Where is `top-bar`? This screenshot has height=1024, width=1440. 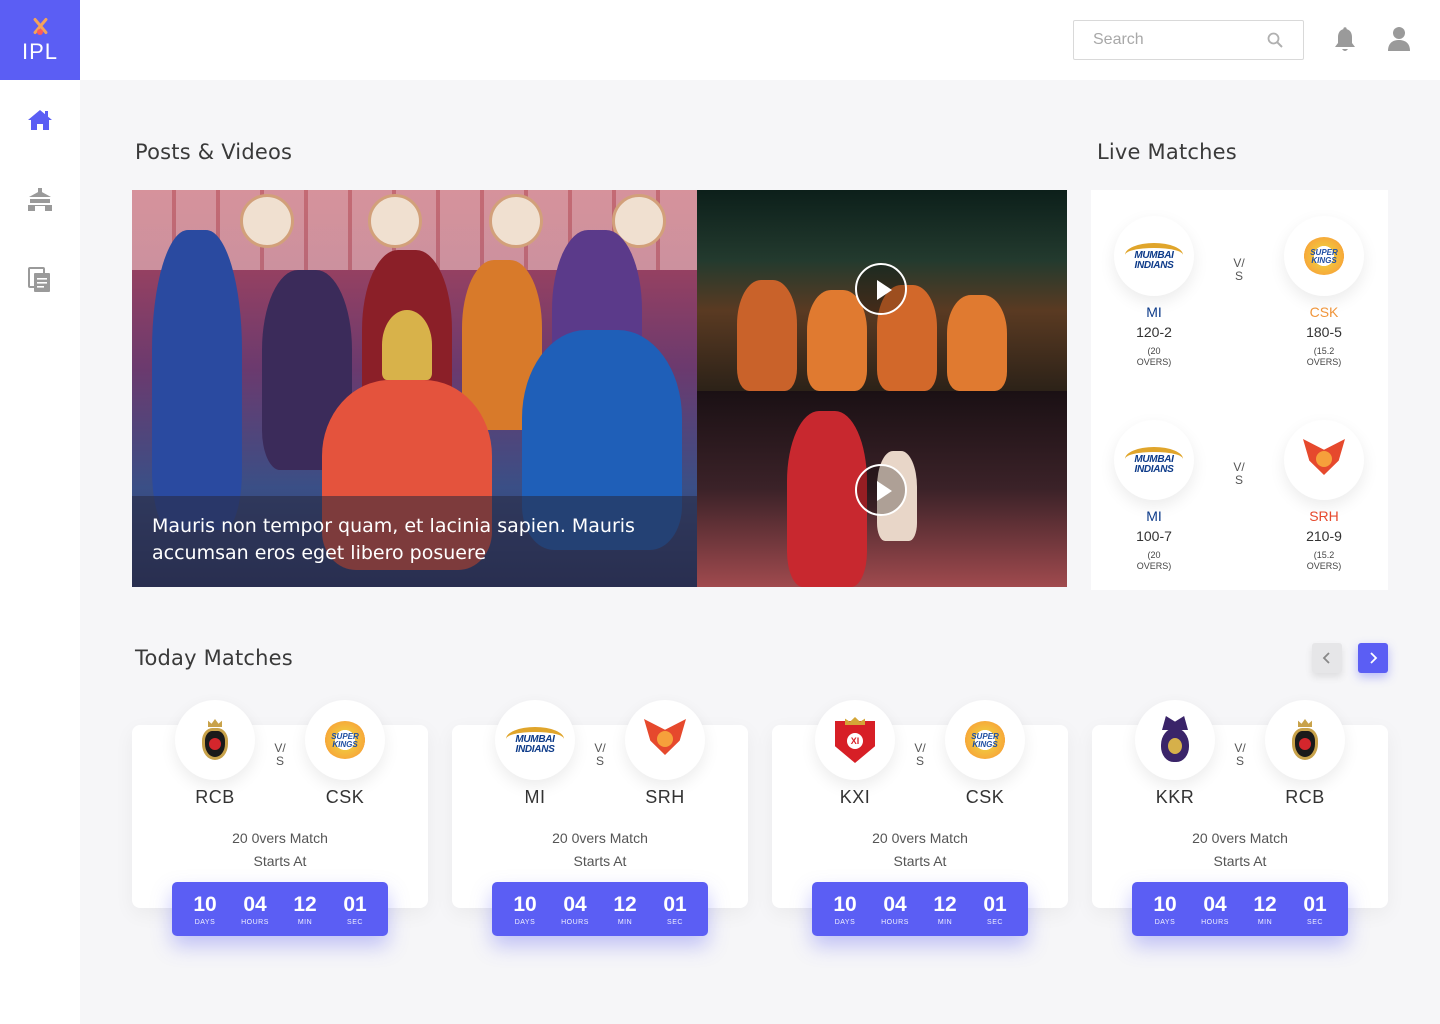
top-bar is located at coordinates (760, 40).